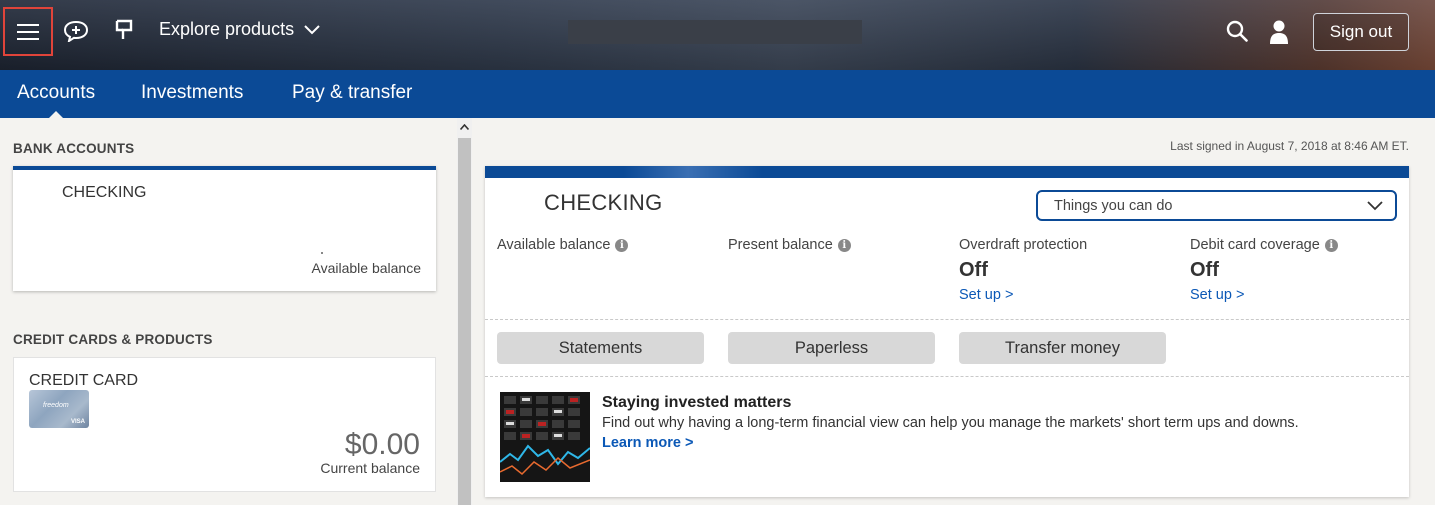  Describe the element at coordinates (545, 437) in the screenshot. I see `promo-stock-ticker-image` at that location.